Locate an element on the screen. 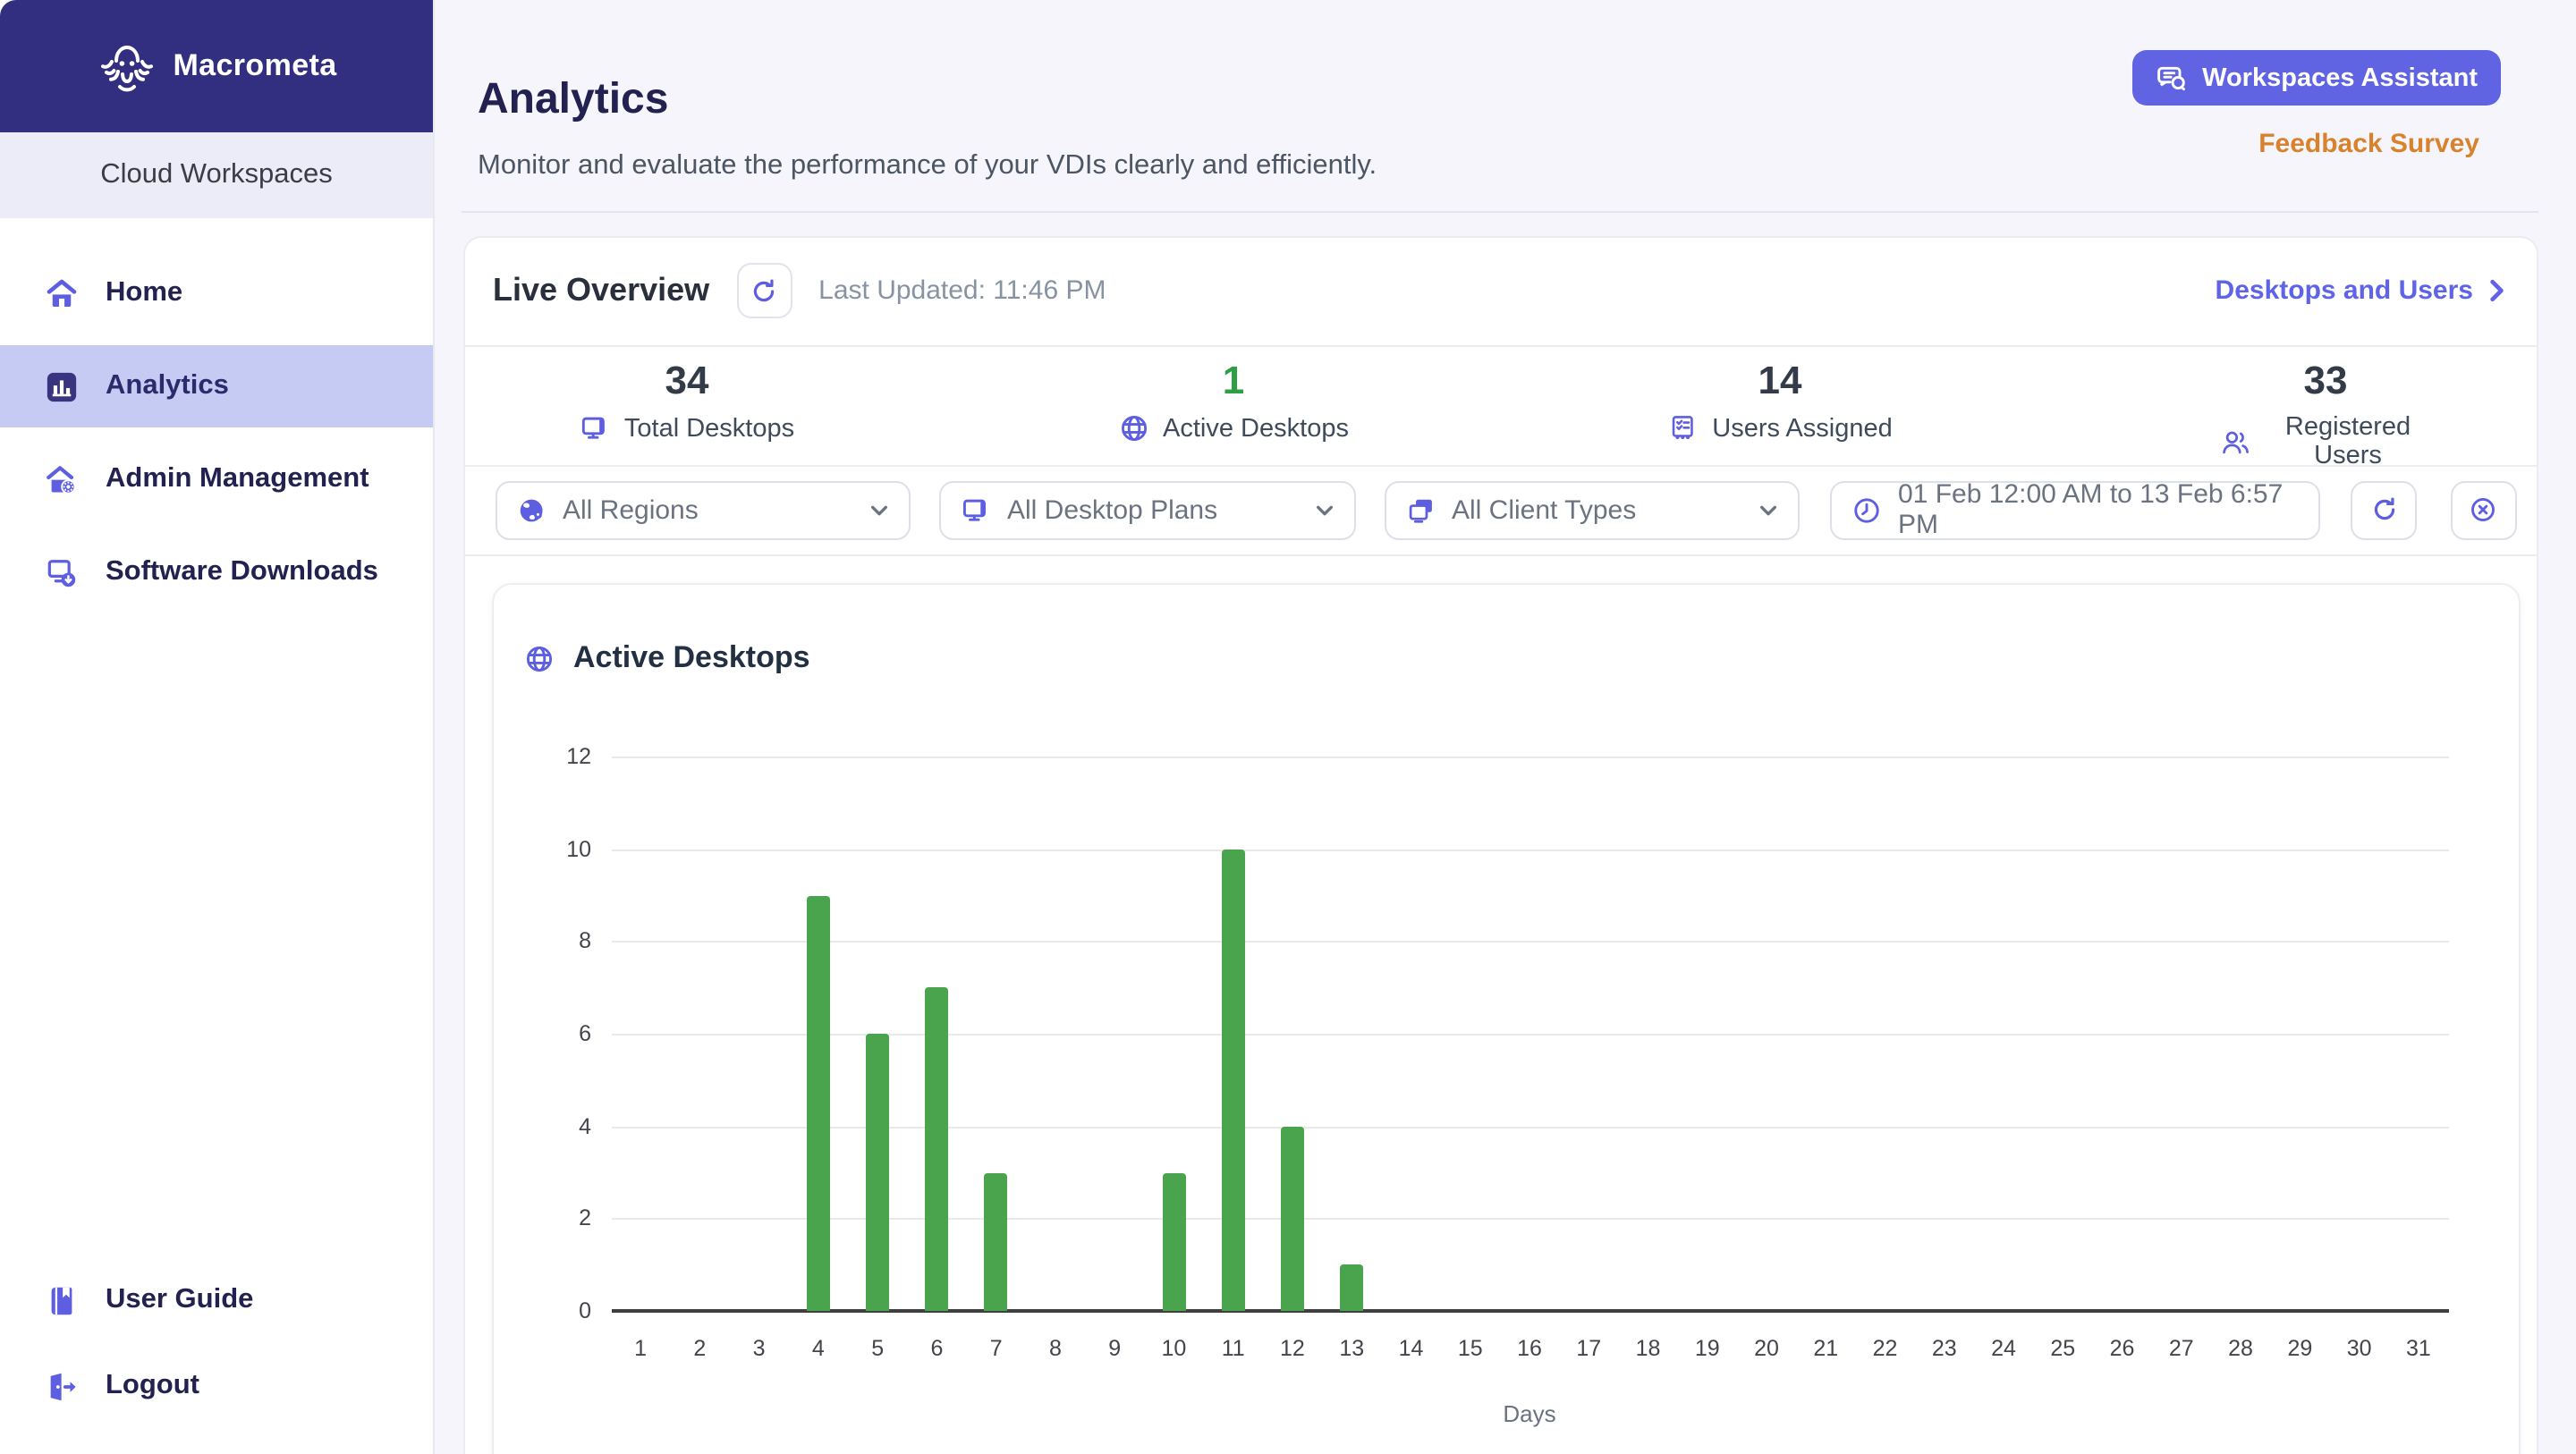 Image resolution: width=2576 pixels, height=1454 pixels. sidebar-item-user-guide: User Guide is located at coordinates (216, 1300).